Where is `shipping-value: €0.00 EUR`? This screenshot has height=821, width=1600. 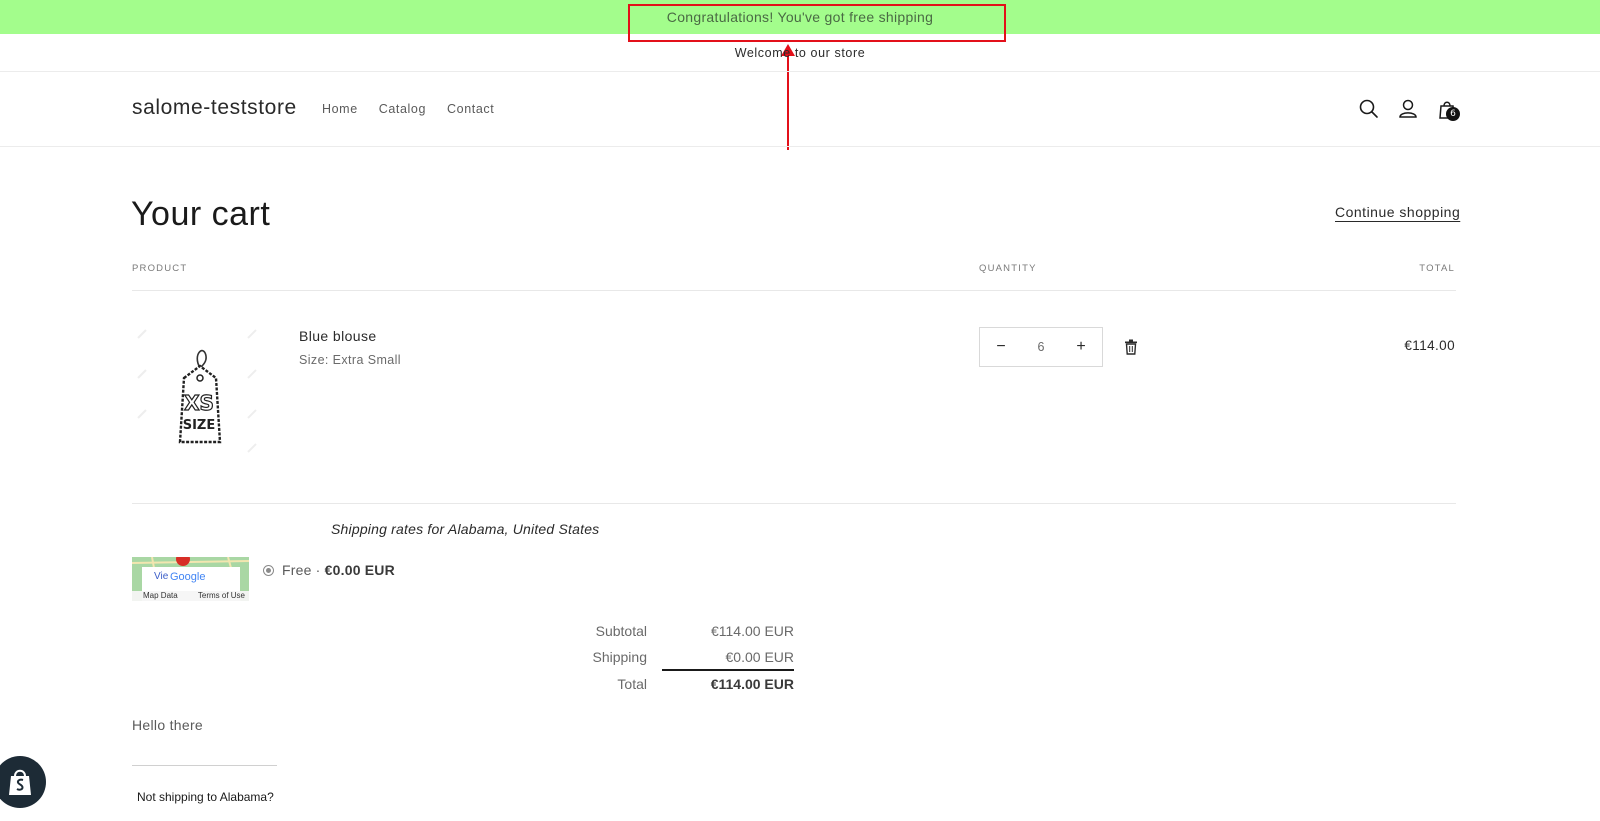
shipping-value: €0.00 EUR is located at coordinates (759, 657).